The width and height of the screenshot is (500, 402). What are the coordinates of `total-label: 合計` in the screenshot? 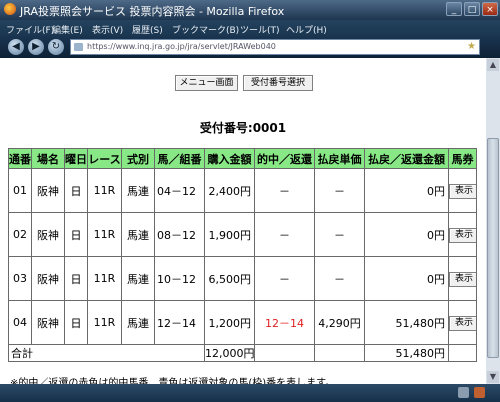 It's located at (106, 353).